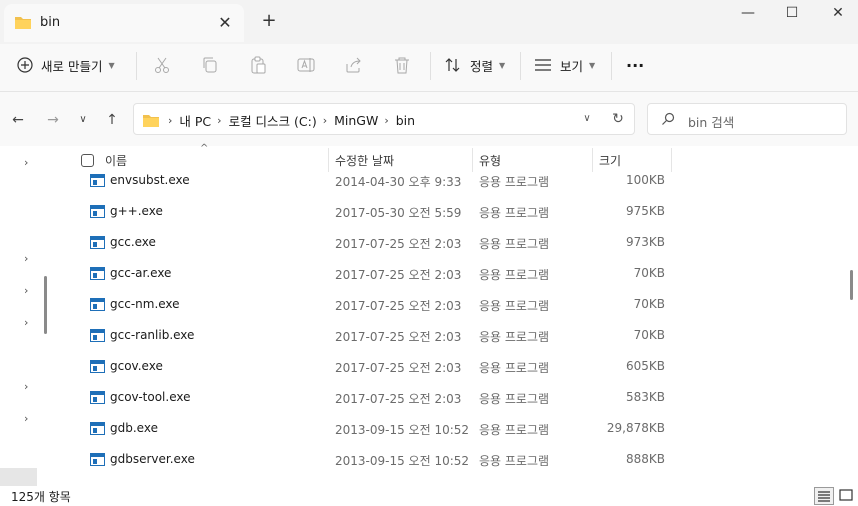  I want to click on sort-button: 정렬 ▼, so click(474, 65).